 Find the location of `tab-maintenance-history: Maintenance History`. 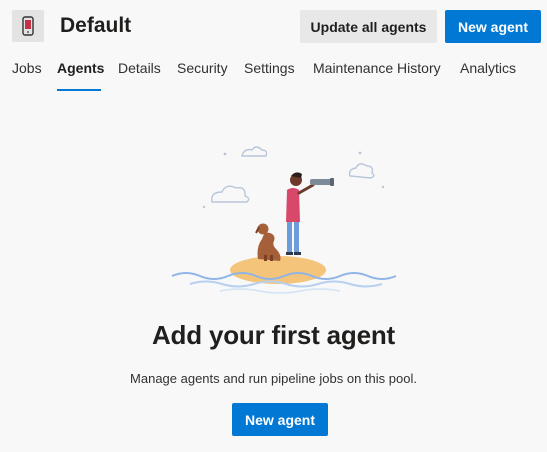

tab-maintenance-history: Maintenance History is located at coordinates (377, 73).